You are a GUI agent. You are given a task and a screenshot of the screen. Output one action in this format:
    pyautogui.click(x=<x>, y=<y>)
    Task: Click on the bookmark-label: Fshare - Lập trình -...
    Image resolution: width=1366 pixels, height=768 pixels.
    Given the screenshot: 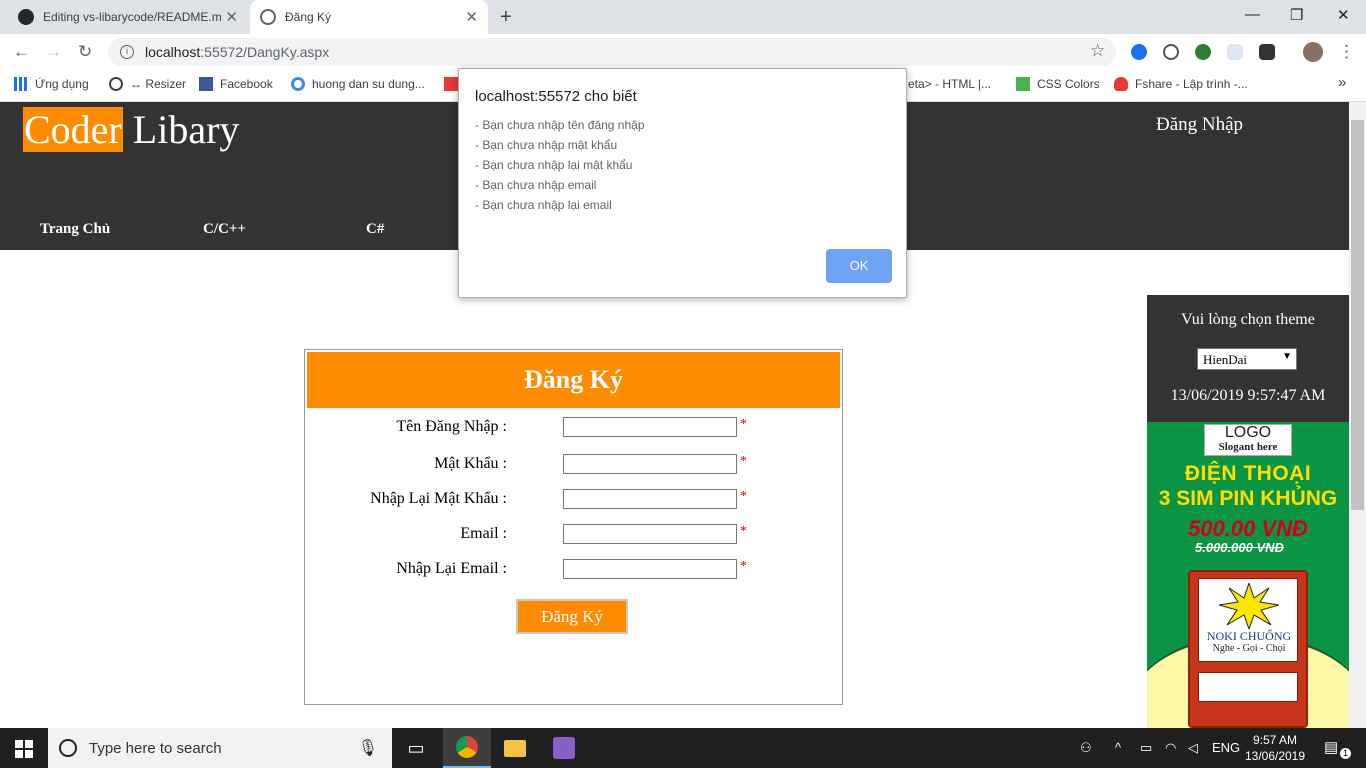 What is the action you would take?
    pyautogui.click(x=1191, y=84)
    